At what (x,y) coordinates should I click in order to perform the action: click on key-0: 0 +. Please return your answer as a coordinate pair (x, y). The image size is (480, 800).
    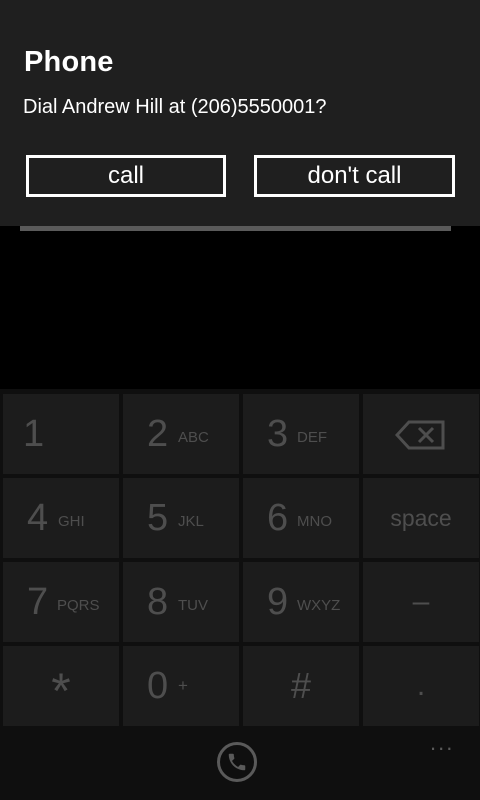
    Looking at the image, I should click on (181, 686).